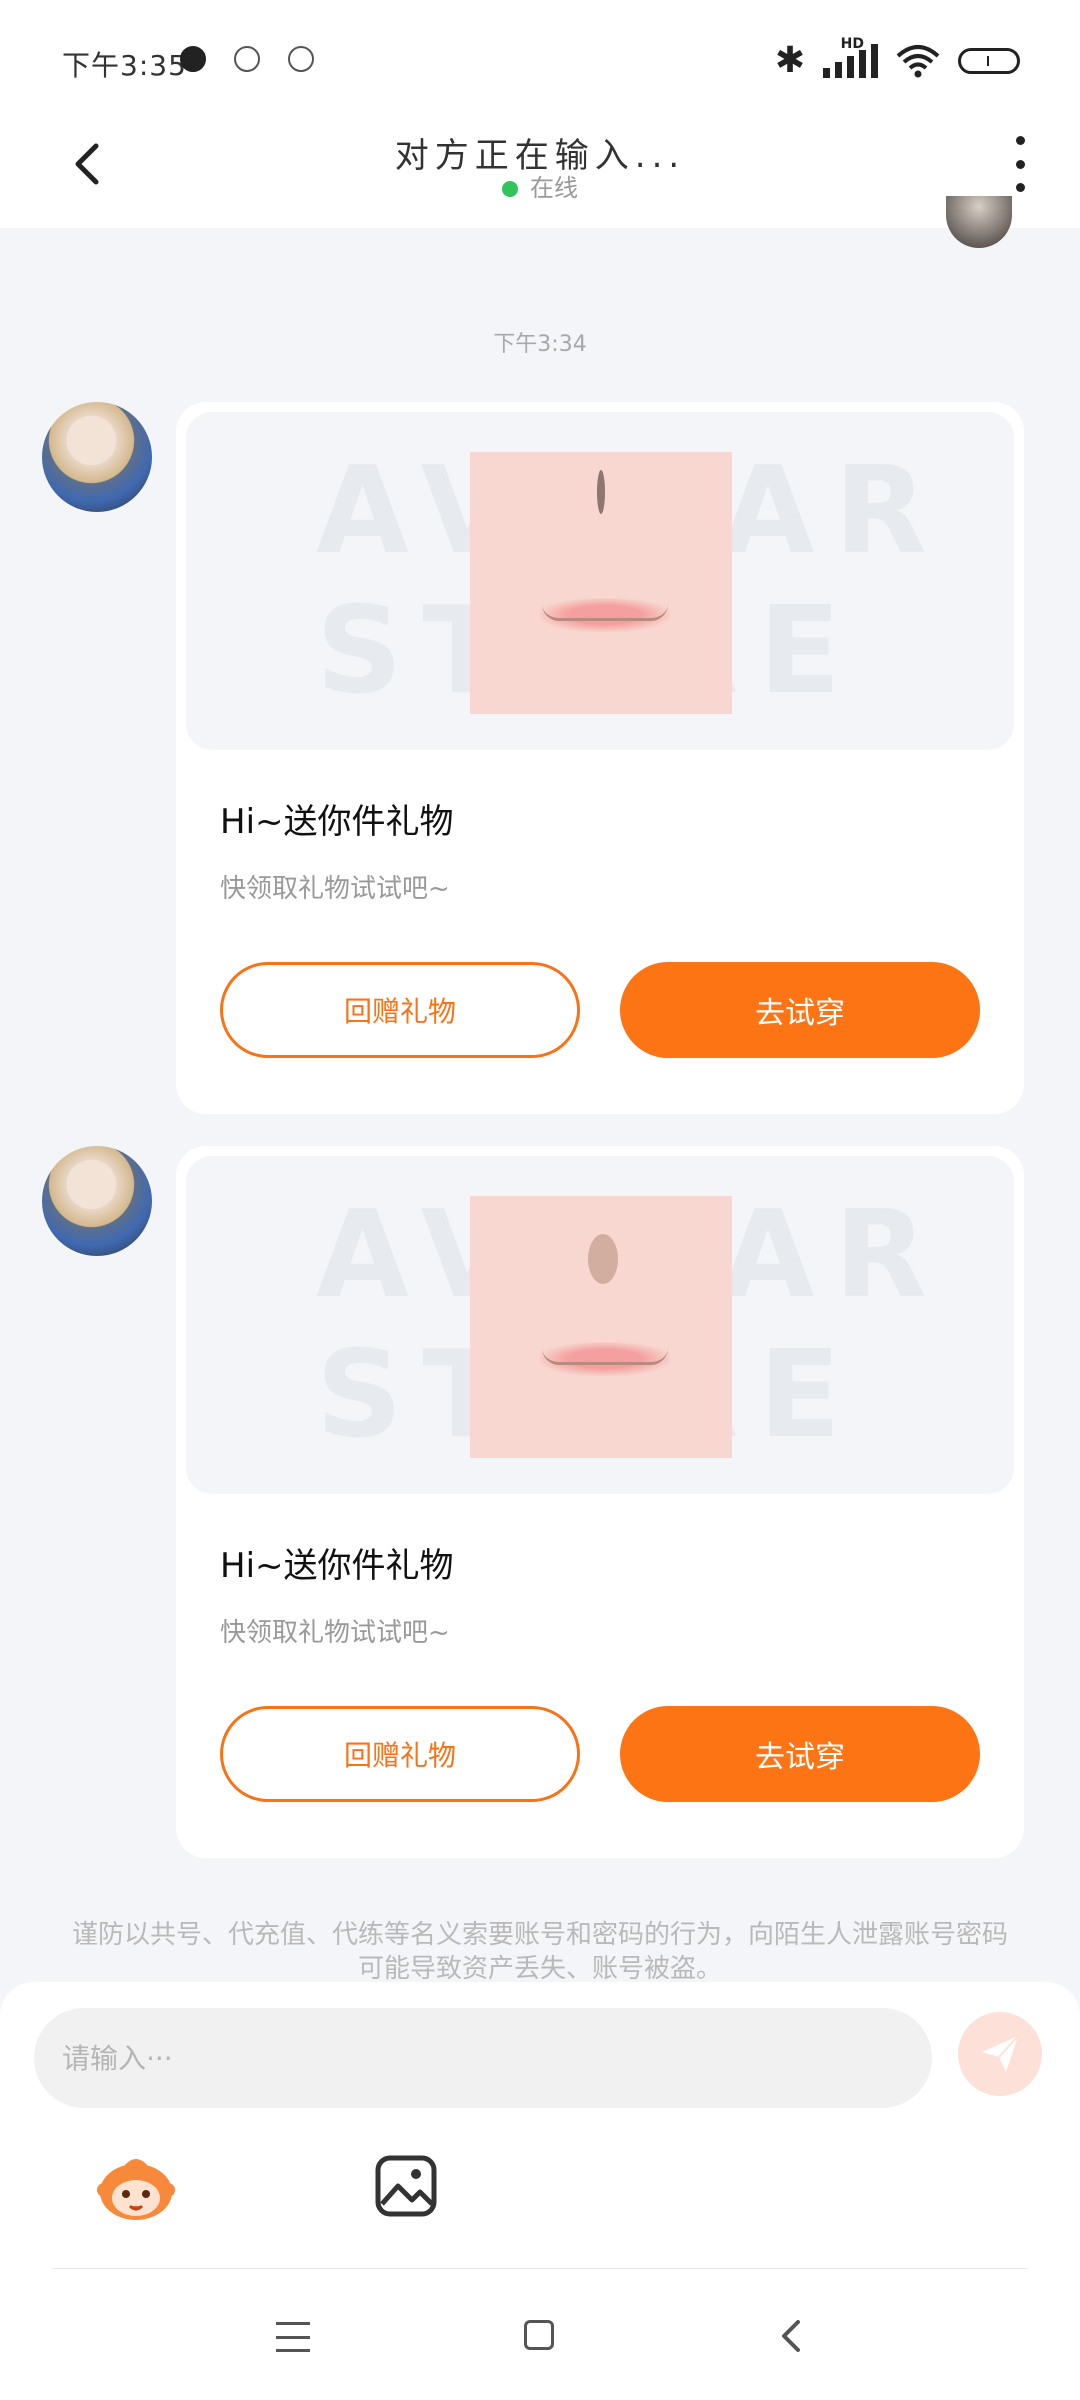 The image size is (1080, 2400). I want to click on recent-apps-button, so click(293, 2337).